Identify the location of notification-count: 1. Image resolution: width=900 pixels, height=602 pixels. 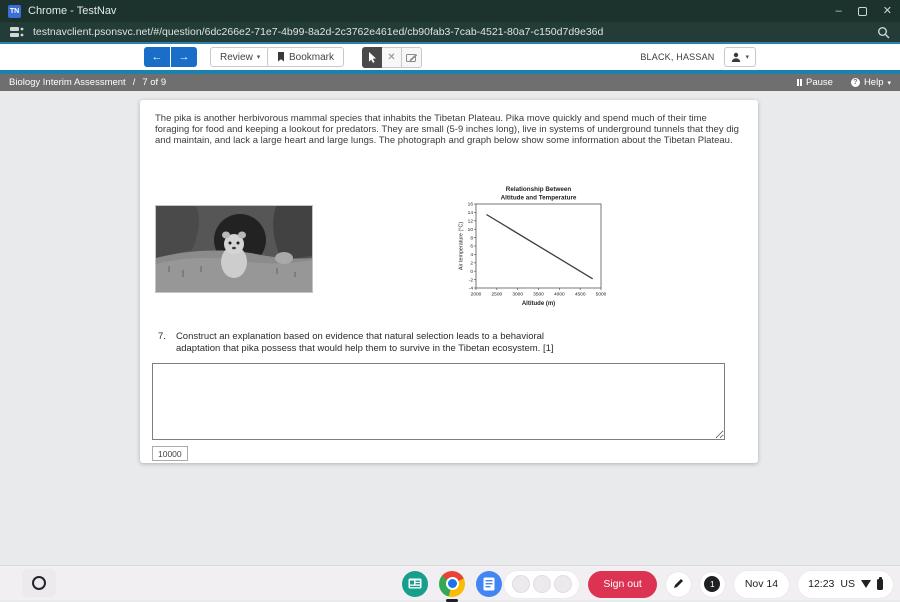
(712, 584).